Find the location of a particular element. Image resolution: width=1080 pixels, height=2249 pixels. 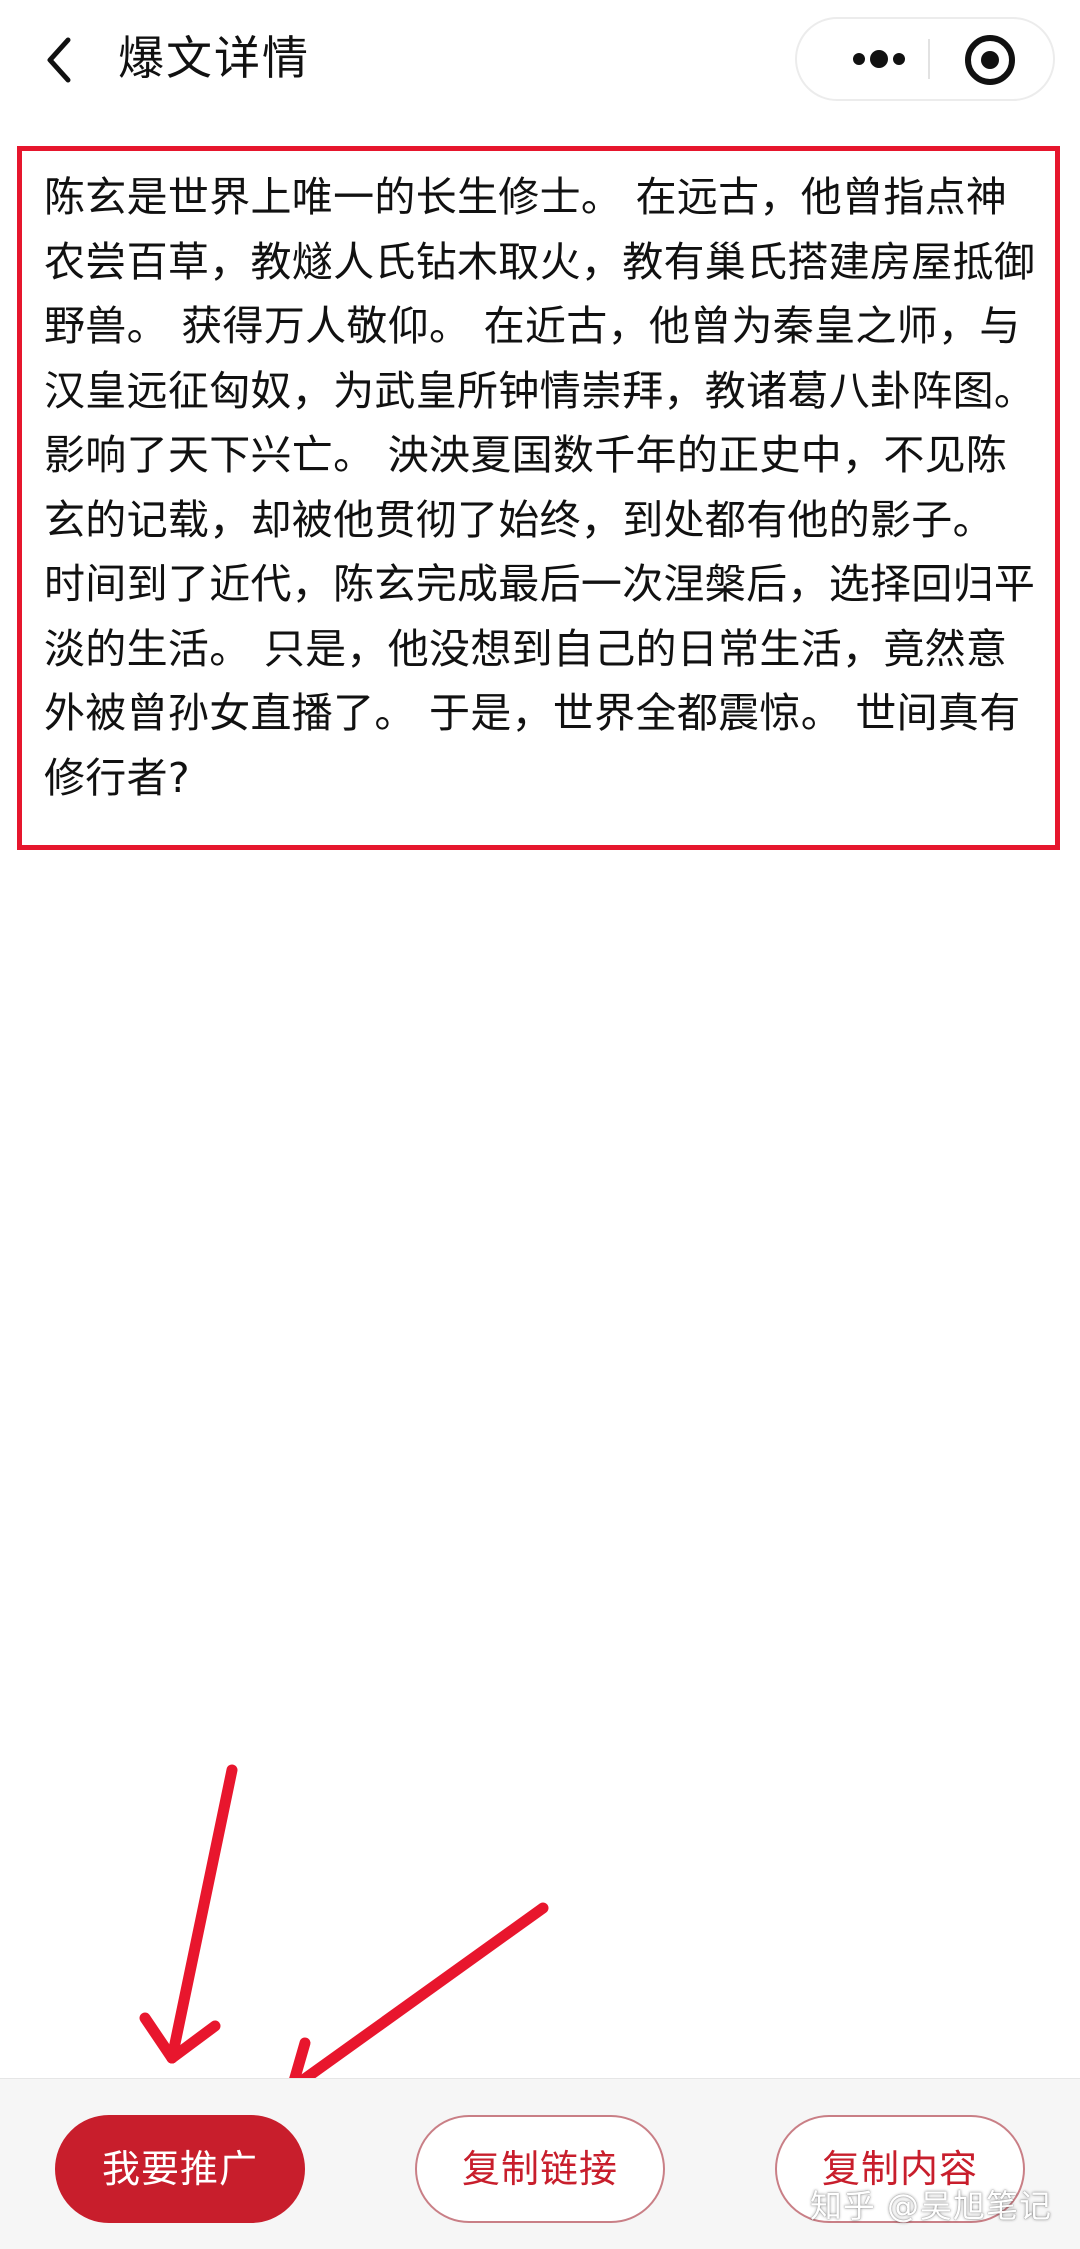

page-title: 爆文详情 is located at coordinates (214, 58).